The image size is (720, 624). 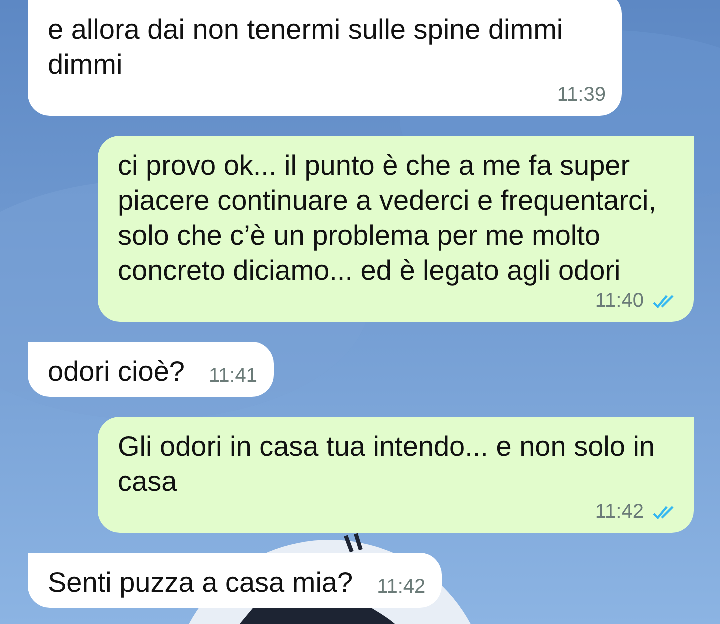 I want to click on message-time: 11:41, so click(x=233, y=376).